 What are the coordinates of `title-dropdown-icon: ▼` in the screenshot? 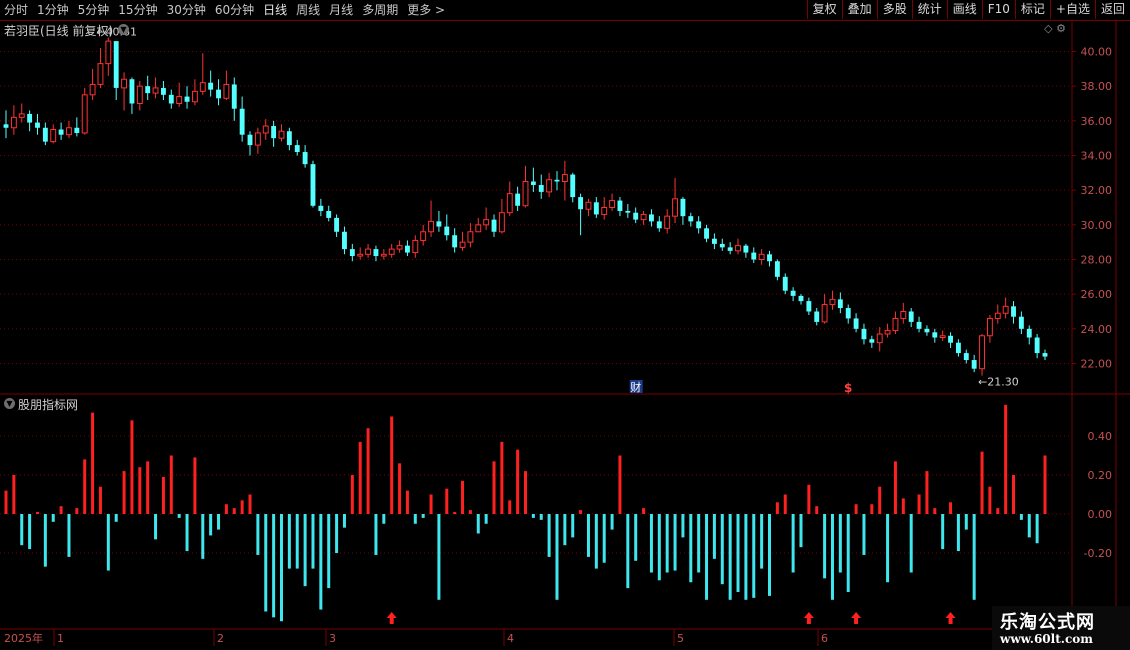 It's located at (123, 29).